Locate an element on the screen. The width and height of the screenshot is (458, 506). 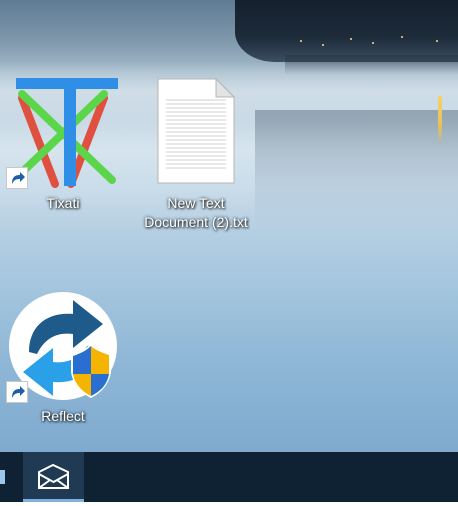
taskbar-item-partial is located at coordinates (7, 477).